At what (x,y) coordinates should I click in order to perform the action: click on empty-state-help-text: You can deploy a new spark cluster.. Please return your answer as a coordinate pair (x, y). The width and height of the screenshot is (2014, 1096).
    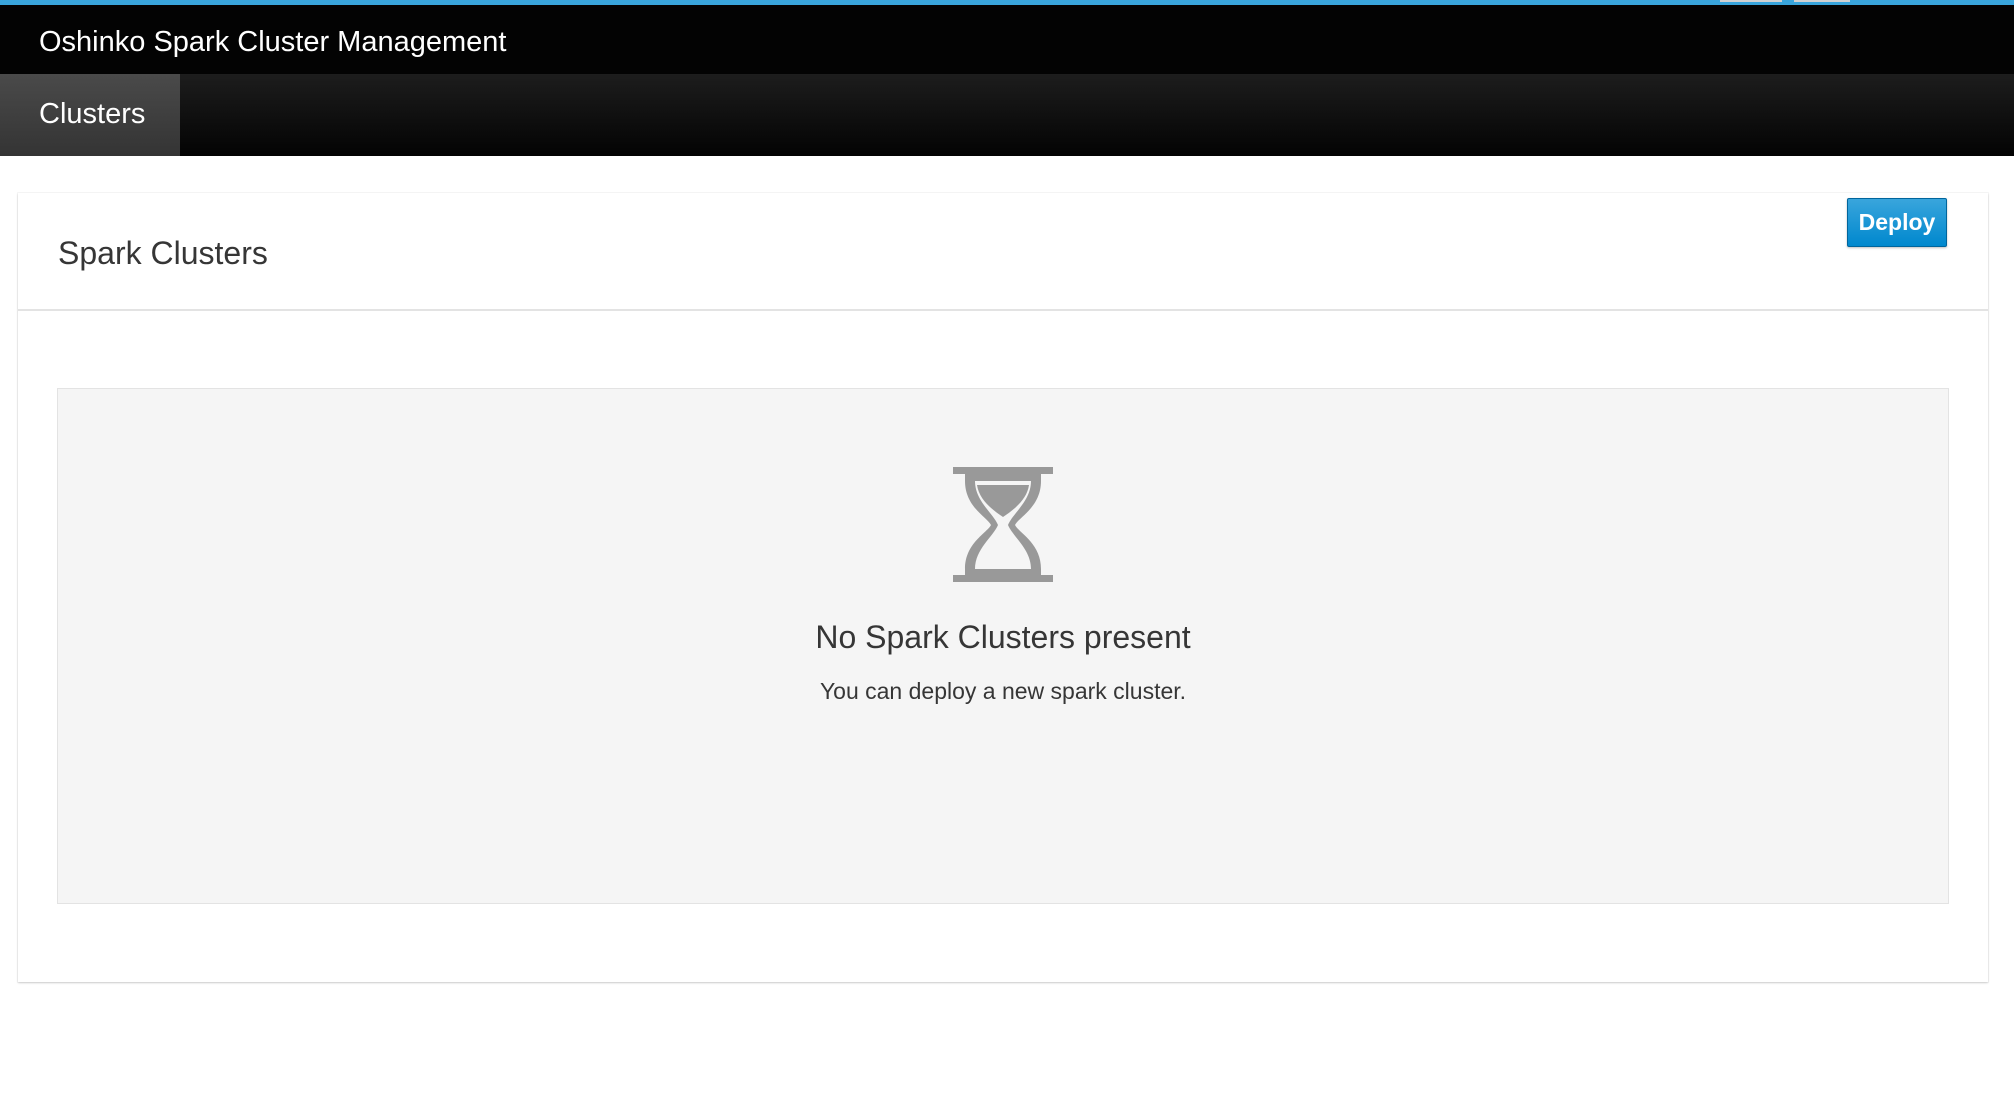
    Looking at the image, I should click on (1003, 691).